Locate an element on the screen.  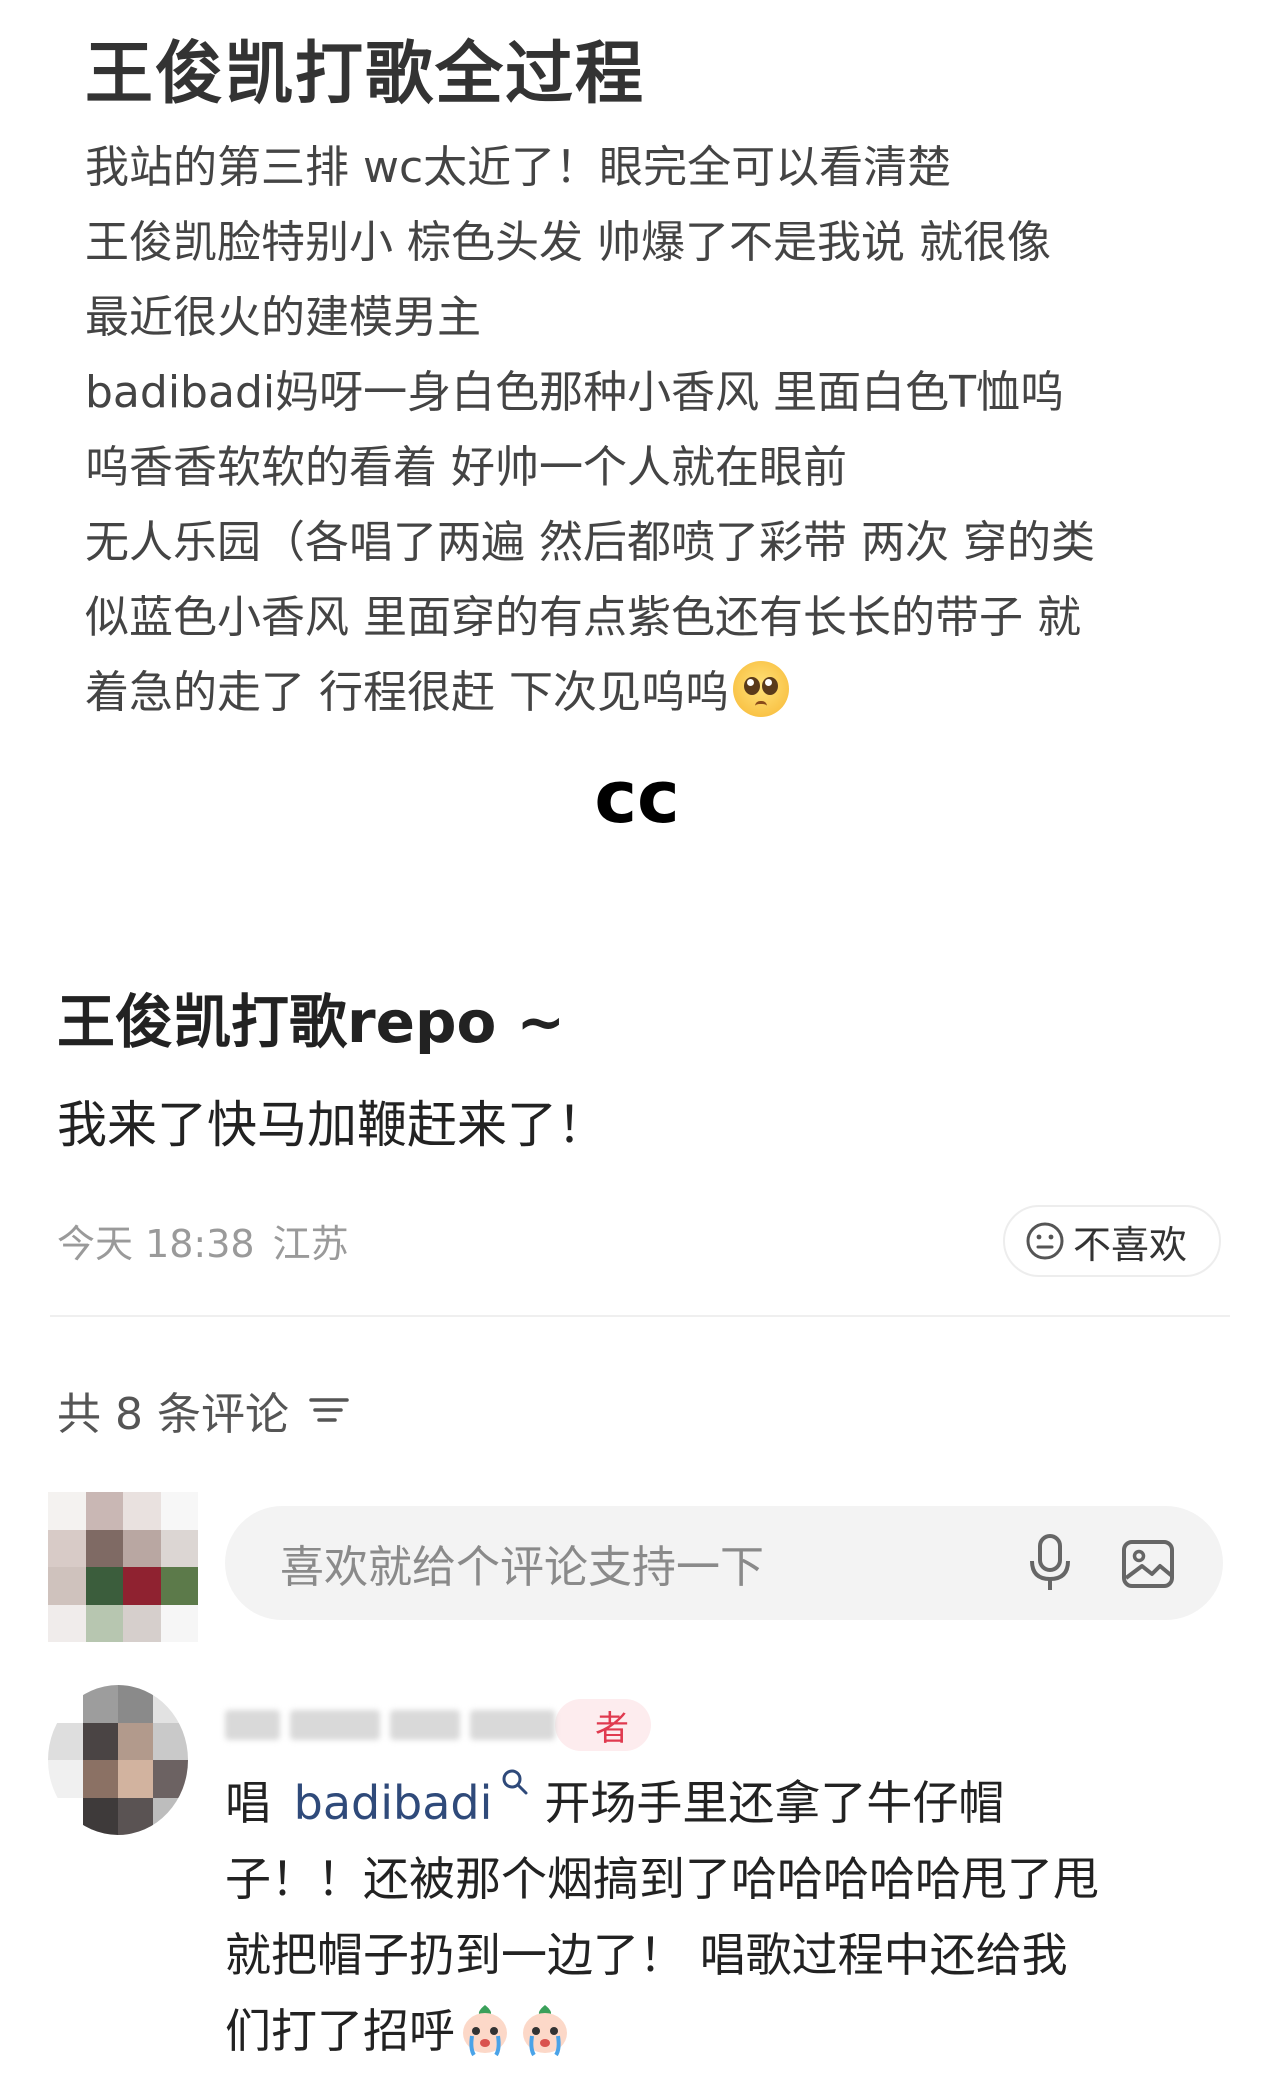
watermark-text: cc is located at coordinates (637, 797).